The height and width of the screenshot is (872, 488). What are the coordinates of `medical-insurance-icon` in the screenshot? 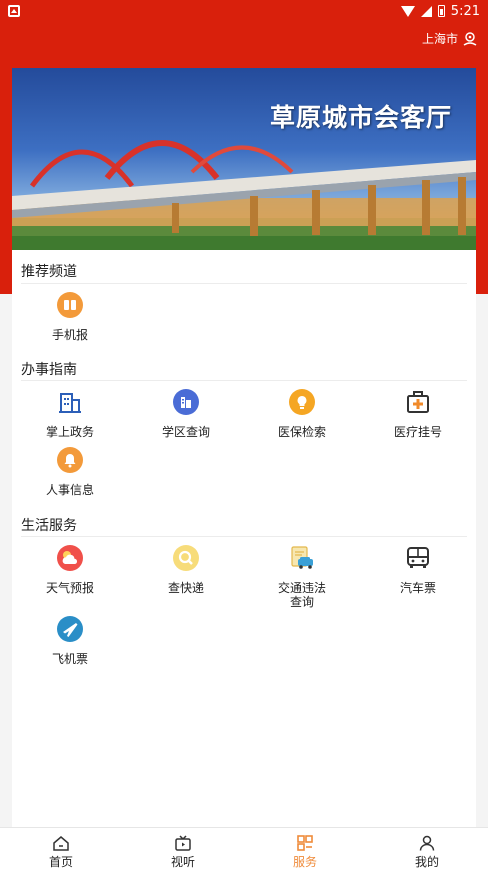 It's located at (302, 402).